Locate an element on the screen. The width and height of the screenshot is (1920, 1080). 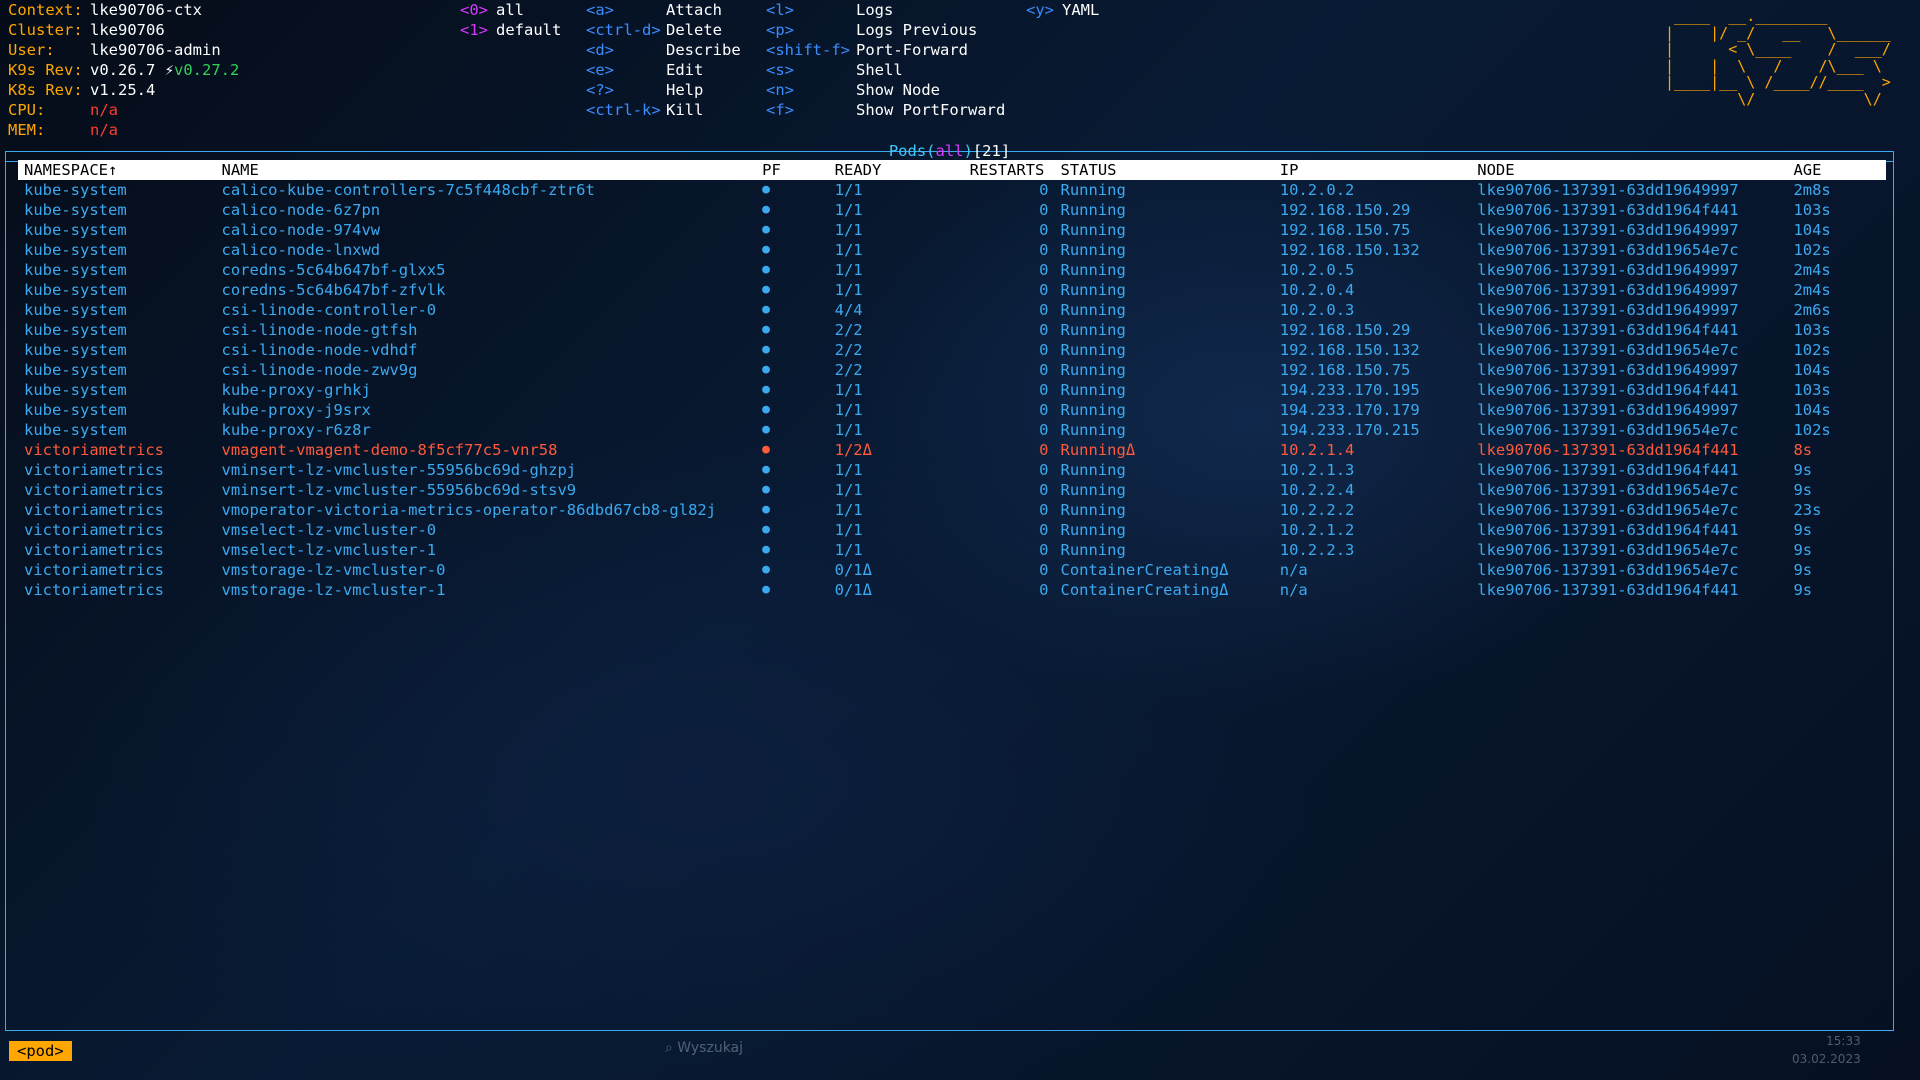
column-header: NAME is located at coordinates (486, 170).